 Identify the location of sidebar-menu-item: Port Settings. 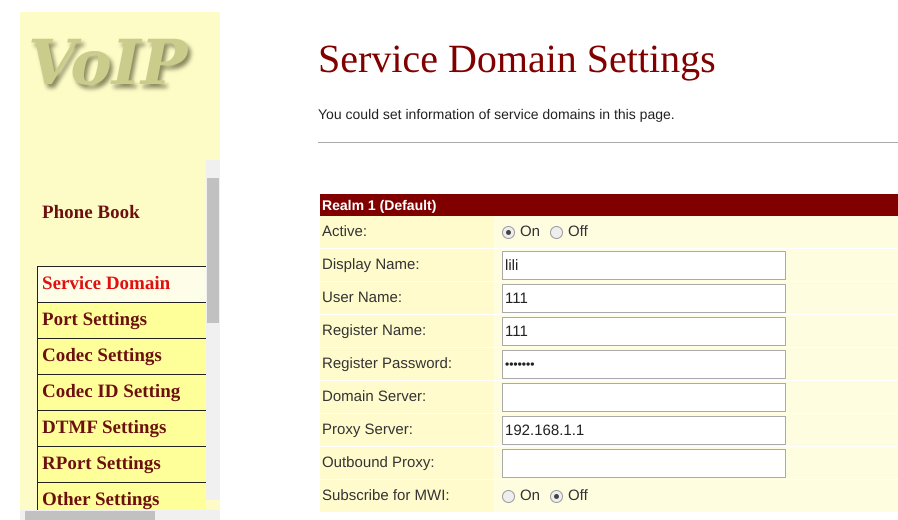
(122, 321).